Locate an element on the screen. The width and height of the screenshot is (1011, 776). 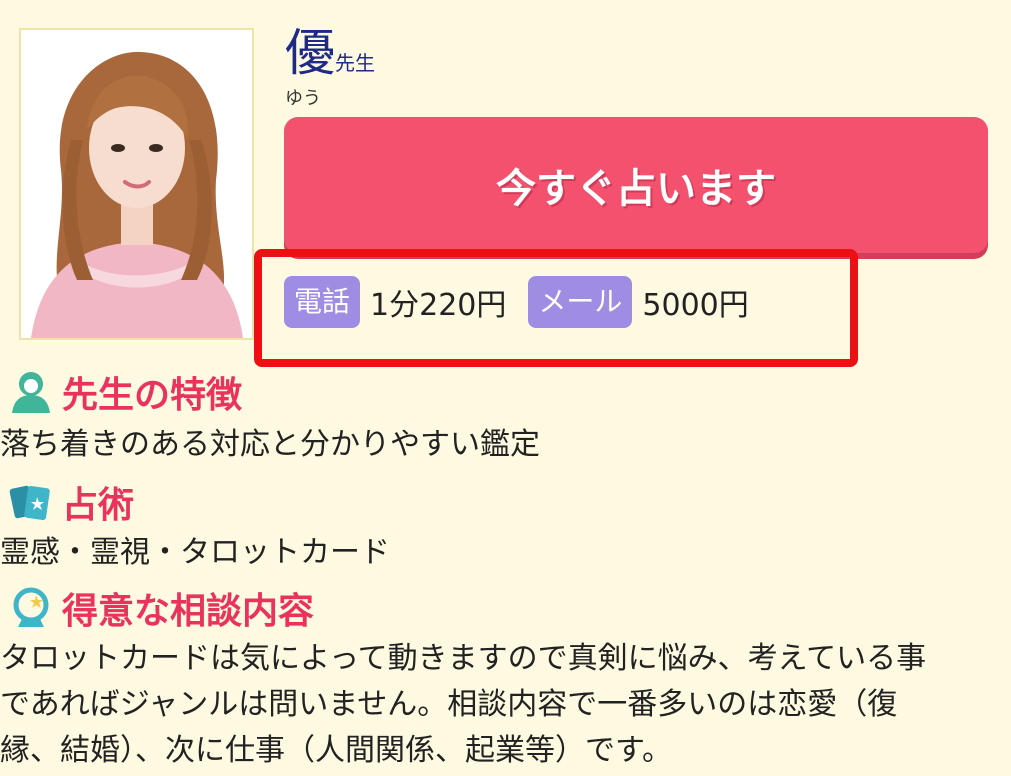
phone-price: 1分220円 is located at coordinates (438, 305).